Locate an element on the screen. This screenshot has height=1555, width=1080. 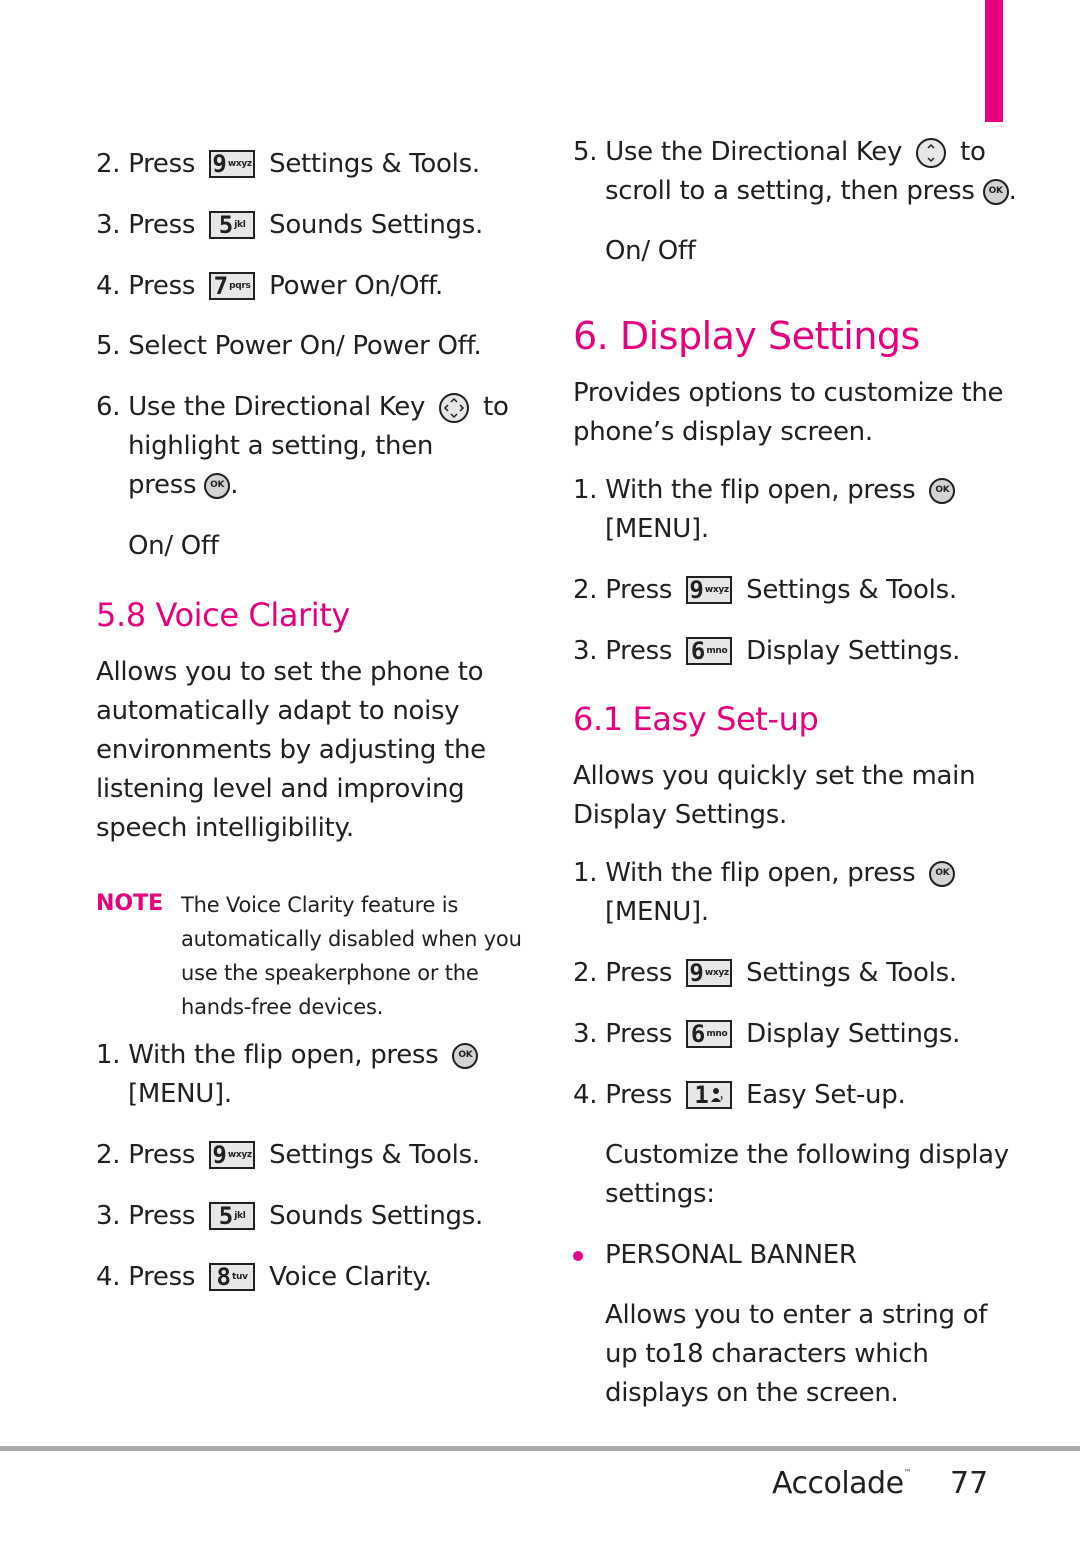
chapter-tab-marker is located at coordinates (994, 61).